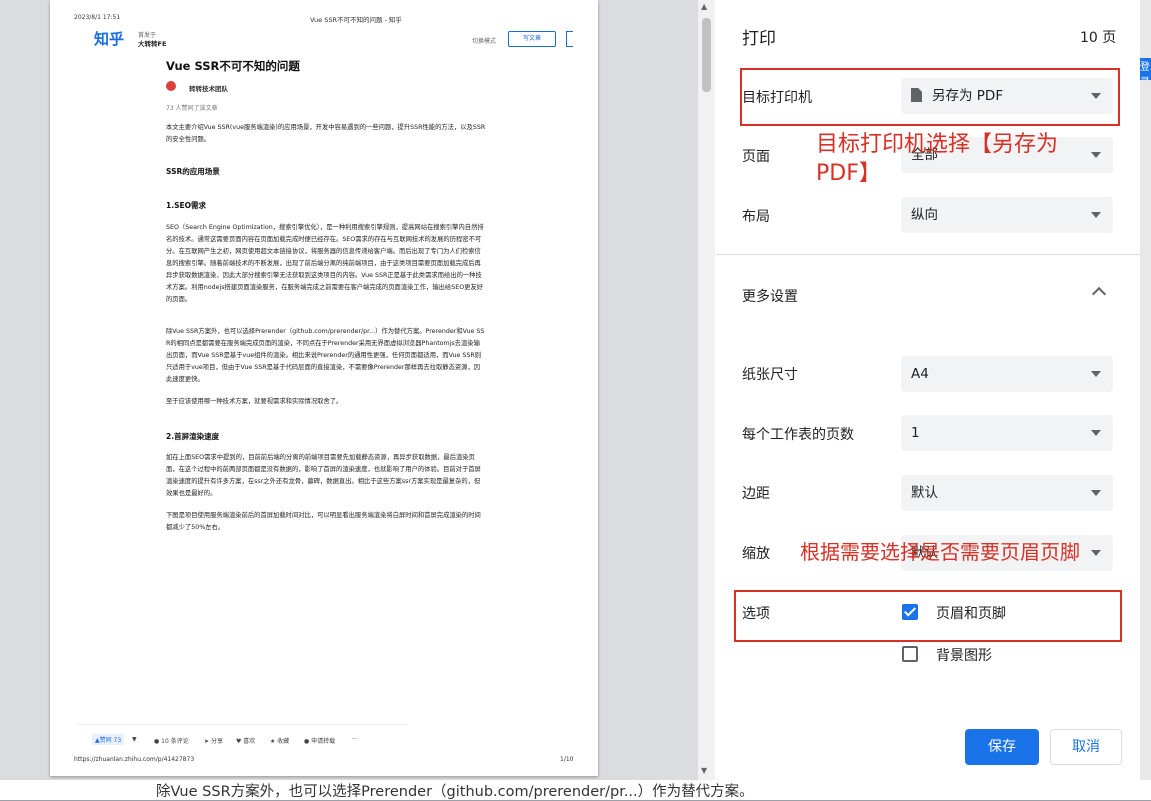 The image size is (1151, 801). Describe the element at coordinates (920, 374) in the screenshot. I see `paper-size-value: A4` at that location.